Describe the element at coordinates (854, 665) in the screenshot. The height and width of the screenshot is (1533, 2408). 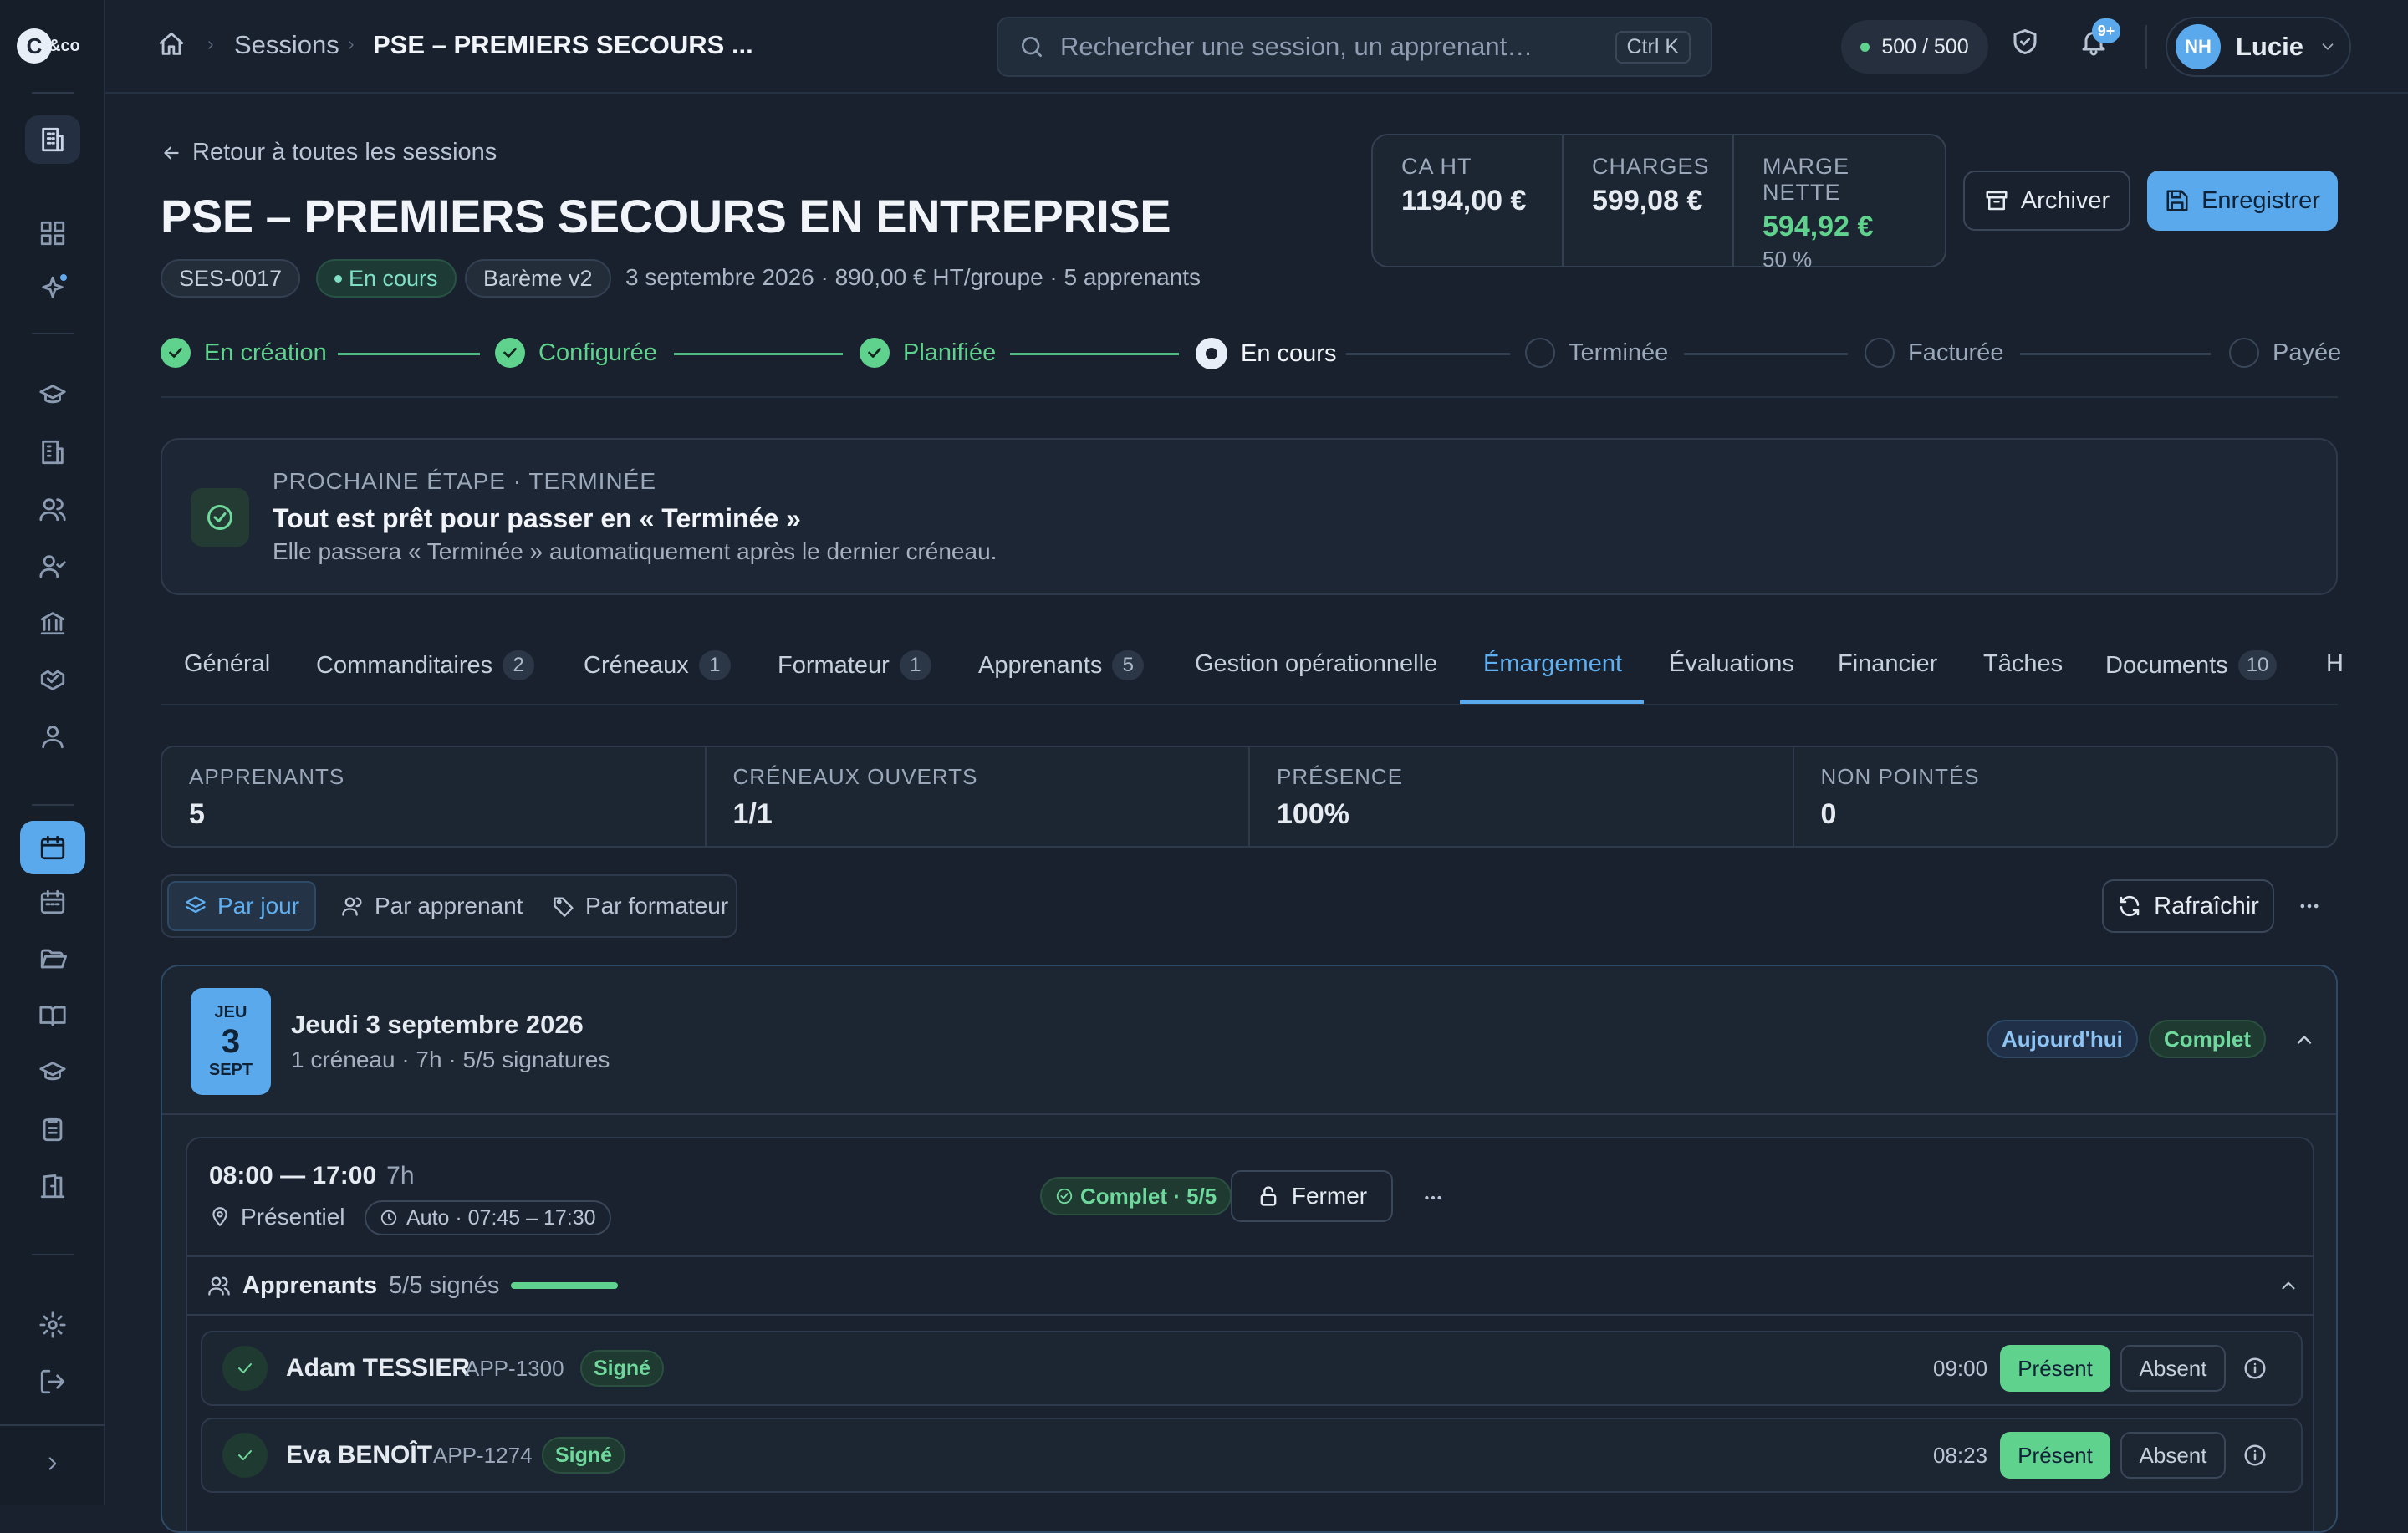
I see `tab-formateur: Formateur 1` at that location.